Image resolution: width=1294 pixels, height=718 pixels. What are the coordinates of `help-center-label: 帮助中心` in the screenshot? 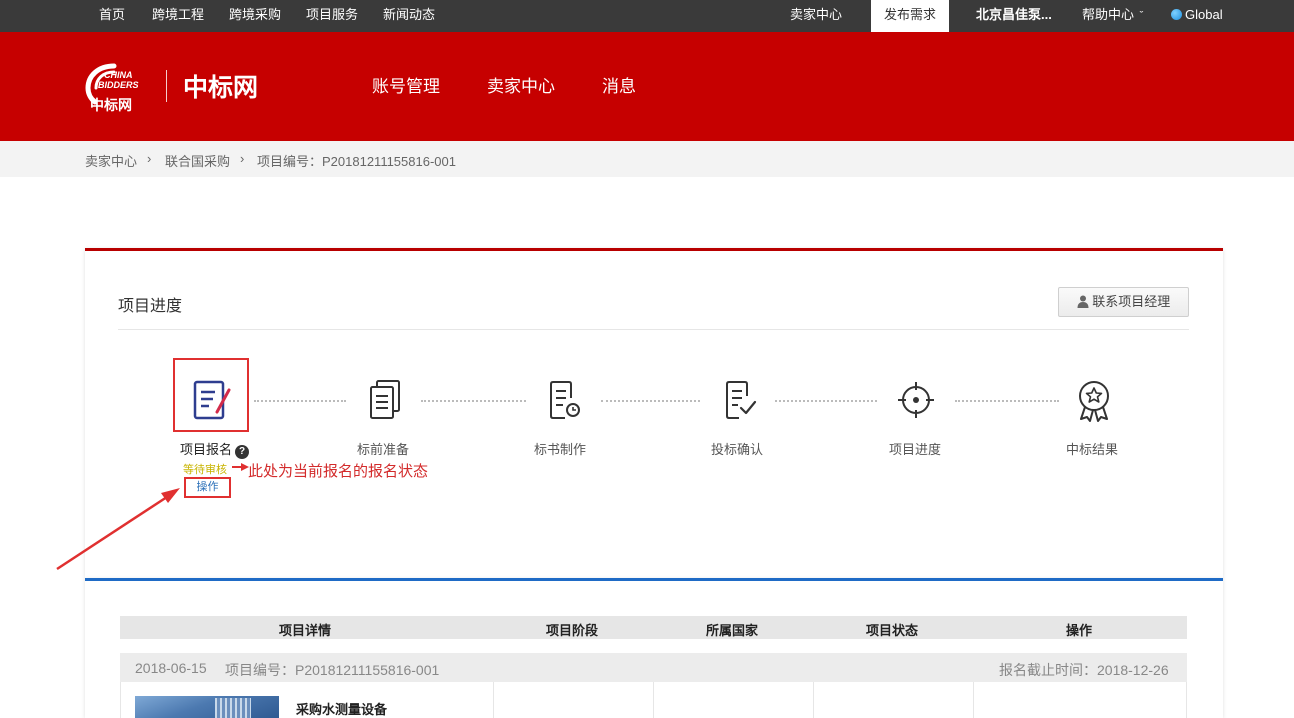 It's located at (1108, 14).